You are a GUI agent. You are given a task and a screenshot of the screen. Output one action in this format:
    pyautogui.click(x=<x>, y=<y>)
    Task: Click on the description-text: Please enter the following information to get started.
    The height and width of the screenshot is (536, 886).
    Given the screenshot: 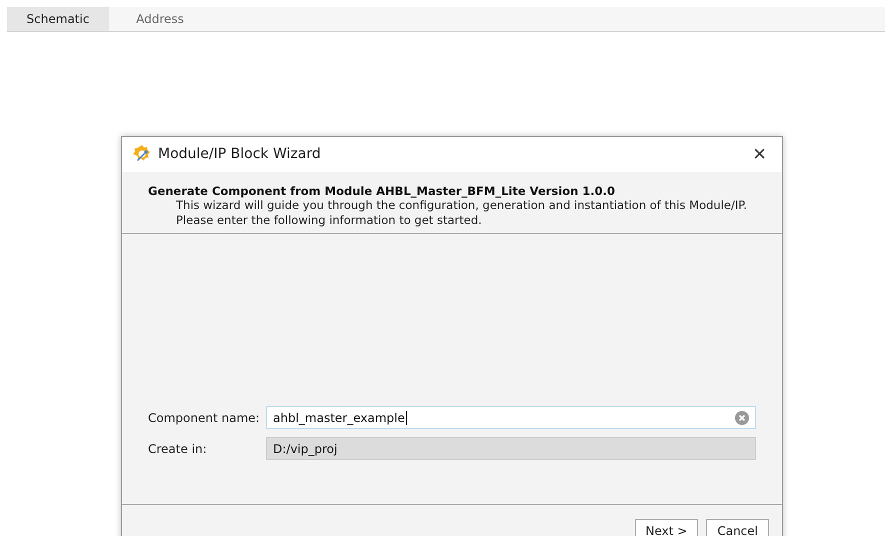 What is the action you would take?
    pyautogui.click(x=329, y=220)
    